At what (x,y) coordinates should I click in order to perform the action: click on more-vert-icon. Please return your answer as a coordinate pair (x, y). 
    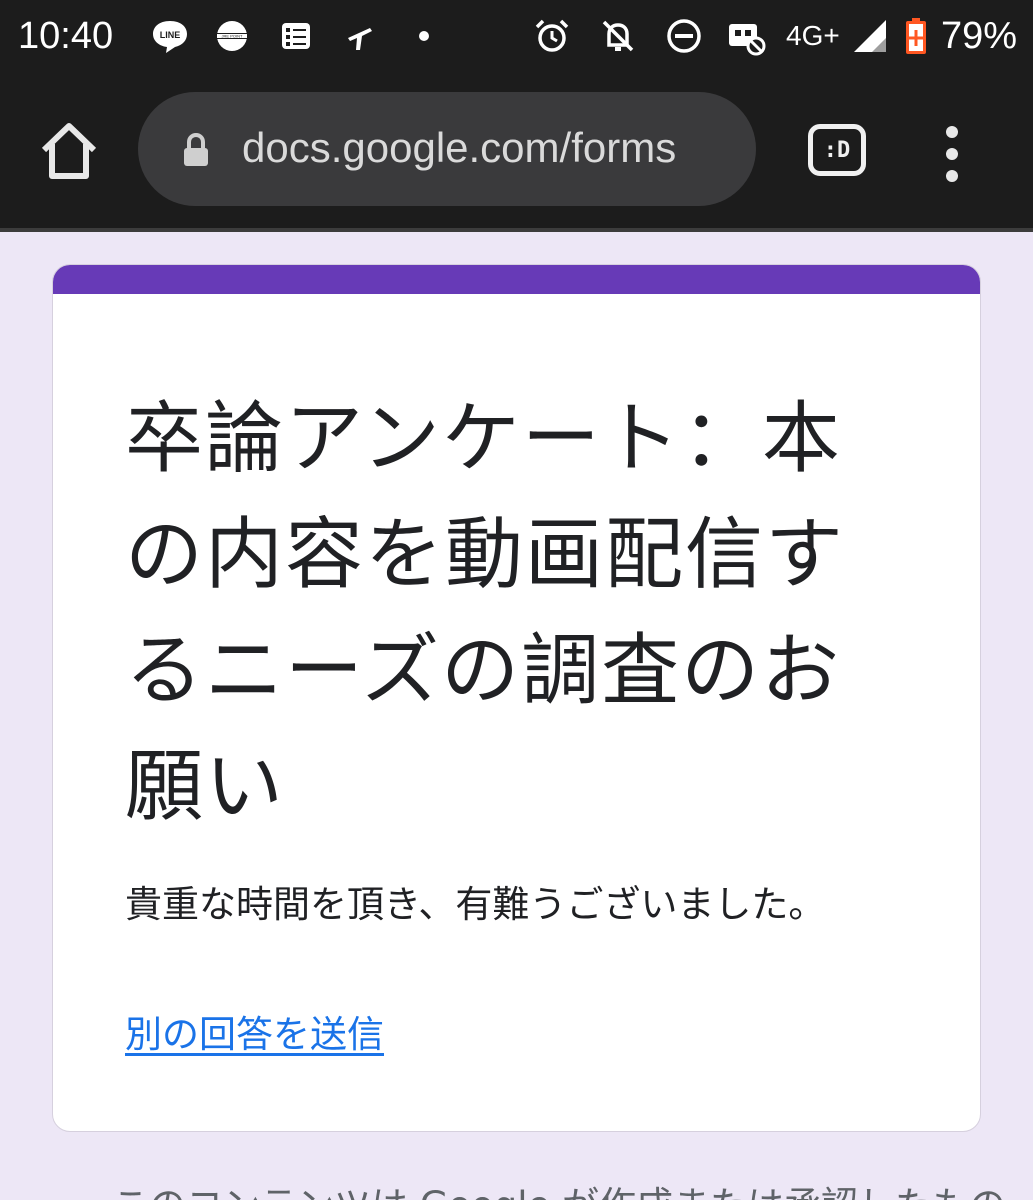
    Looking at the image, I should click on (952, 154).